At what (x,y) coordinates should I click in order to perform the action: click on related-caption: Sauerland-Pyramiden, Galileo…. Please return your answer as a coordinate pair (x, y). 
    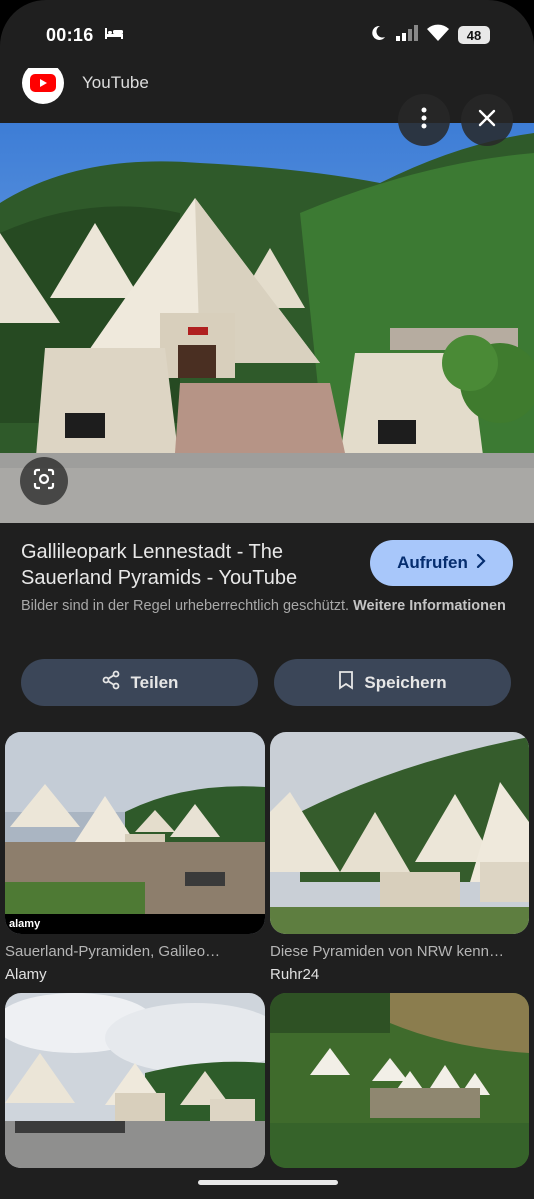
    Looking at the image, I should click on (113, 951).